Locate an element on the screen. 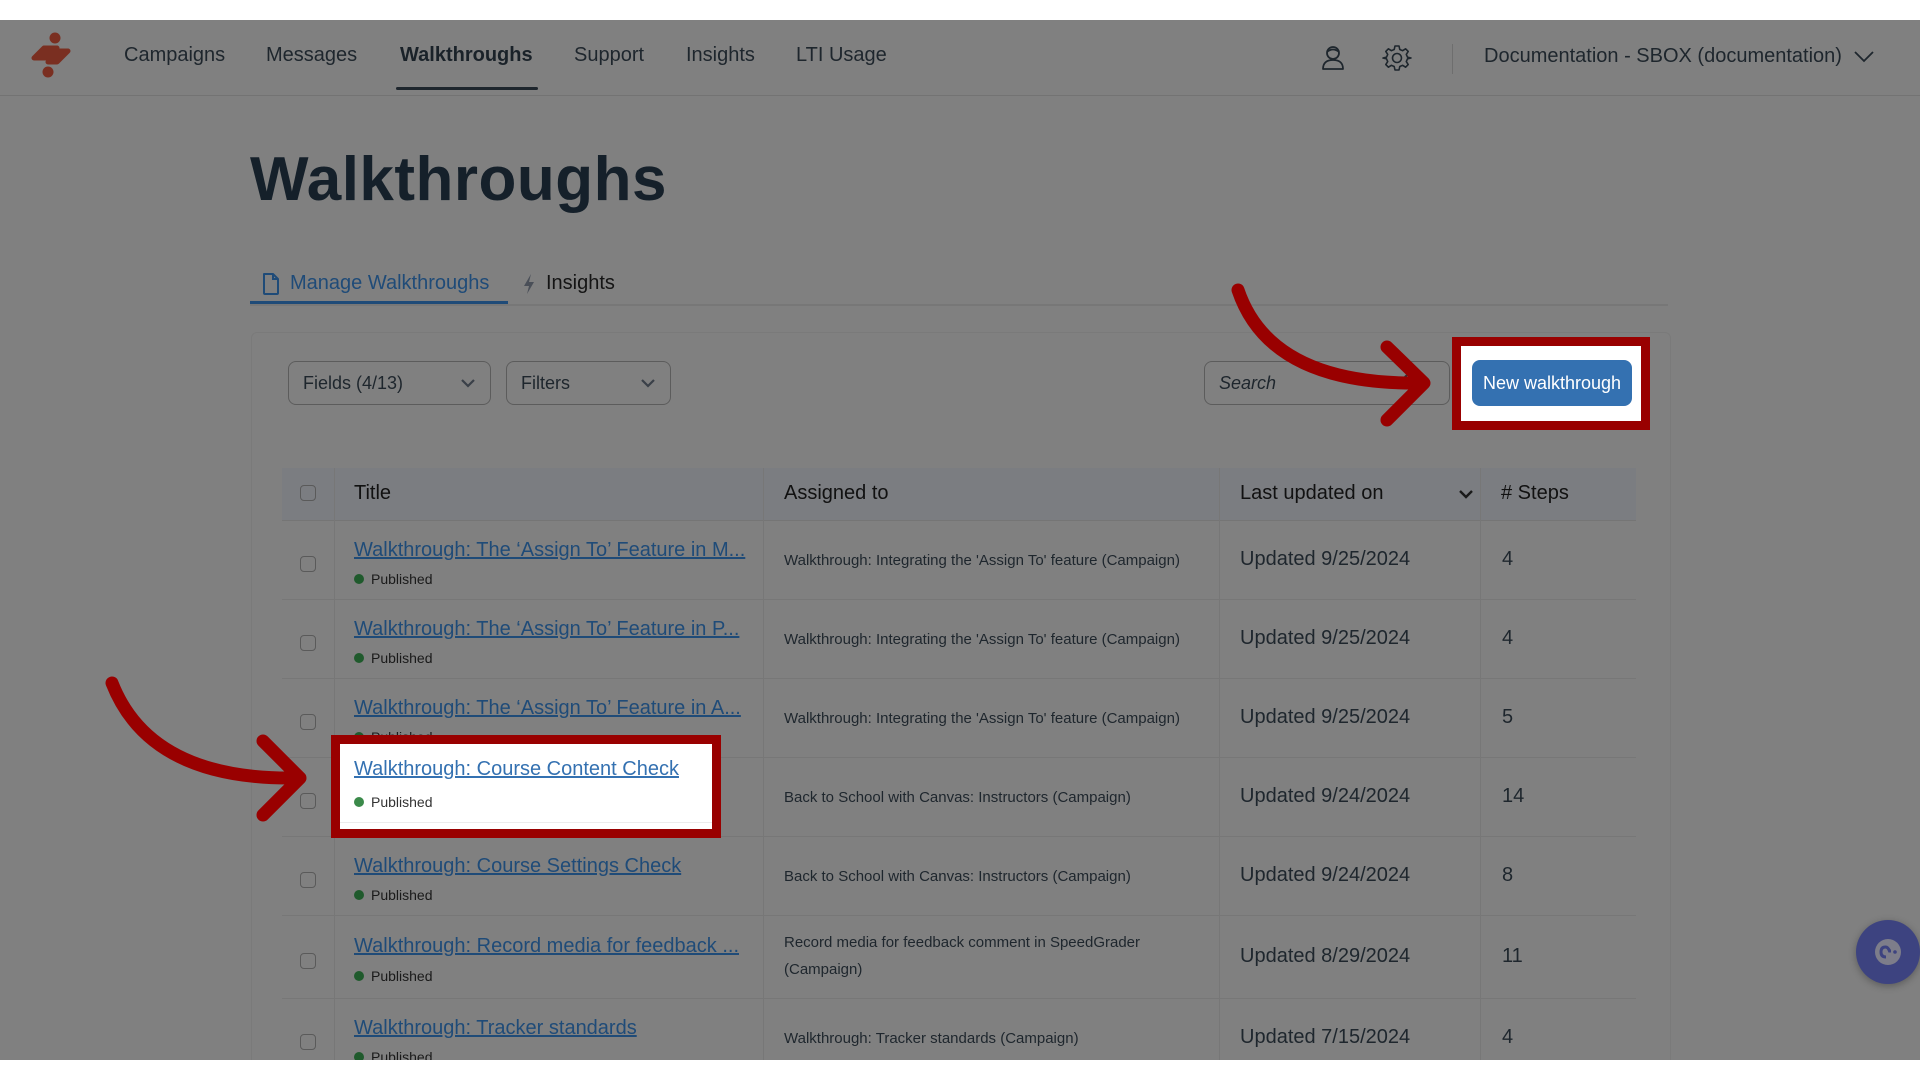 This screenshot has height=1080, width=1920. steps-count: 5 is located at coordinates (1508, 717).